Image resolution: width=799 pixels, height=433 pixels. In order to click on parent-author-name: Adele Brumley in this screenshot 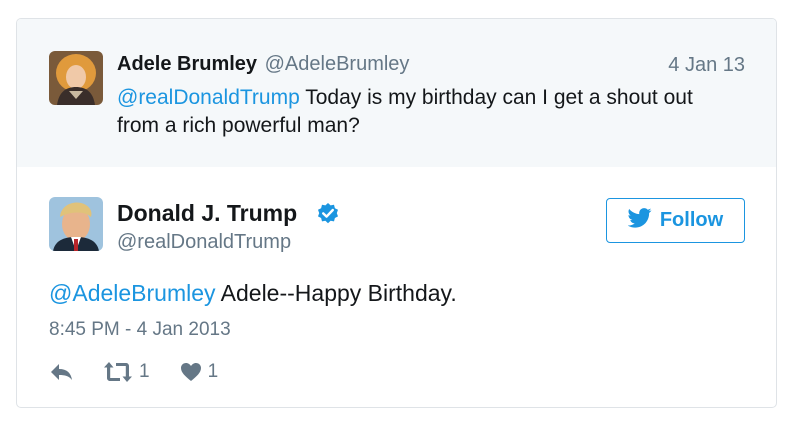, I will do `click(187, 64)`.